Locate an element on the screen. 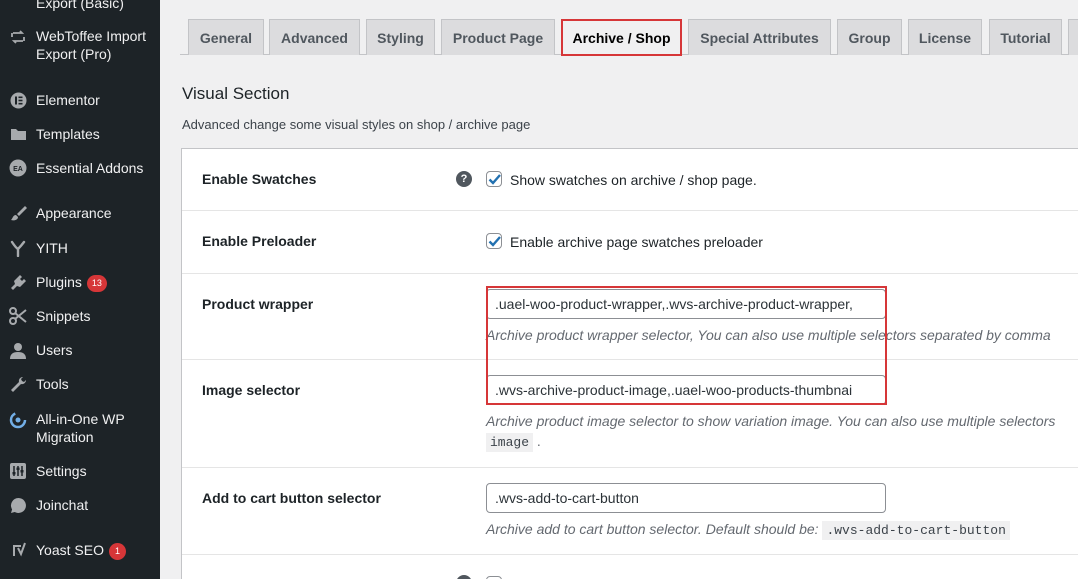 This screenshot has width=1078, height=579. sidebar-item-label: All-in-One WP Migration is located at coordinates (80, 428).